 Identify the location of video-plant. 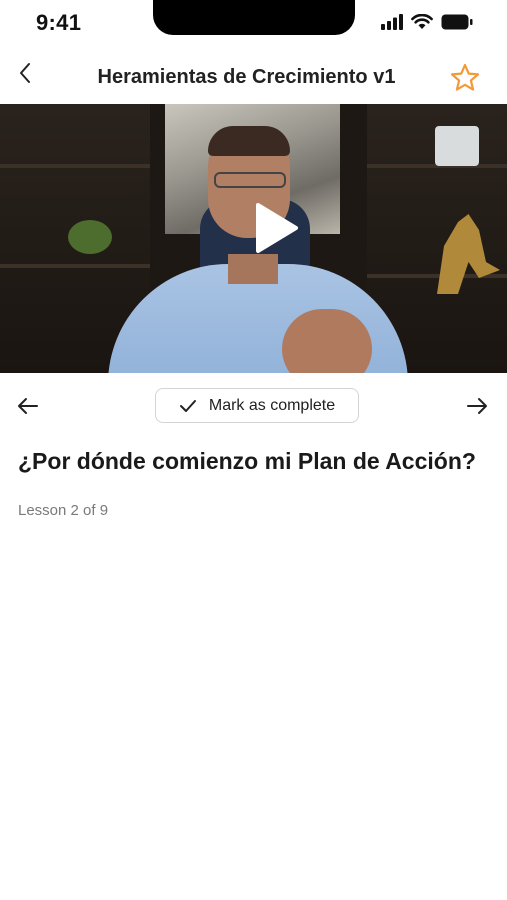
(90, 237).